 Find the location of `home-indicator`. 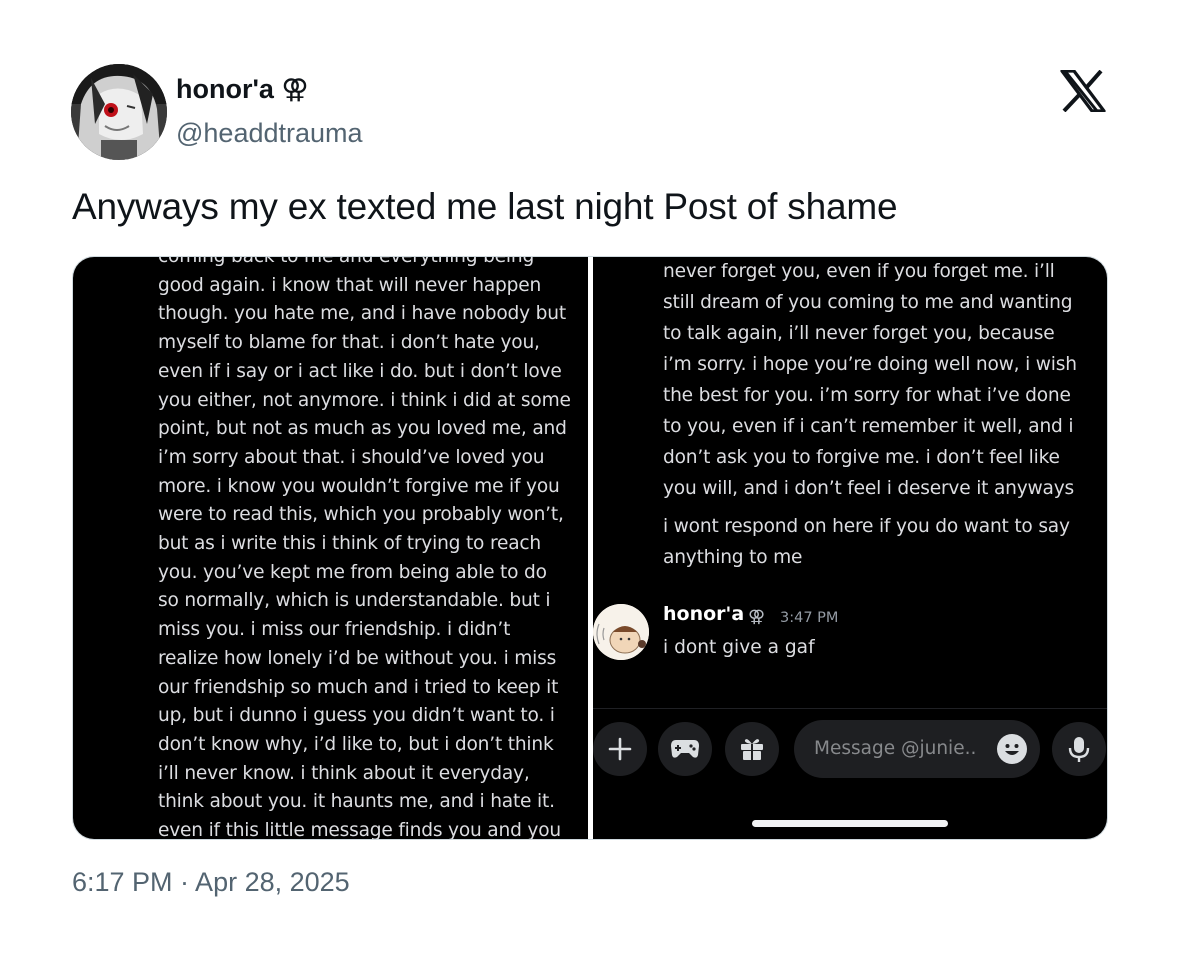

home-indicator is located at coordinates (850, 823).